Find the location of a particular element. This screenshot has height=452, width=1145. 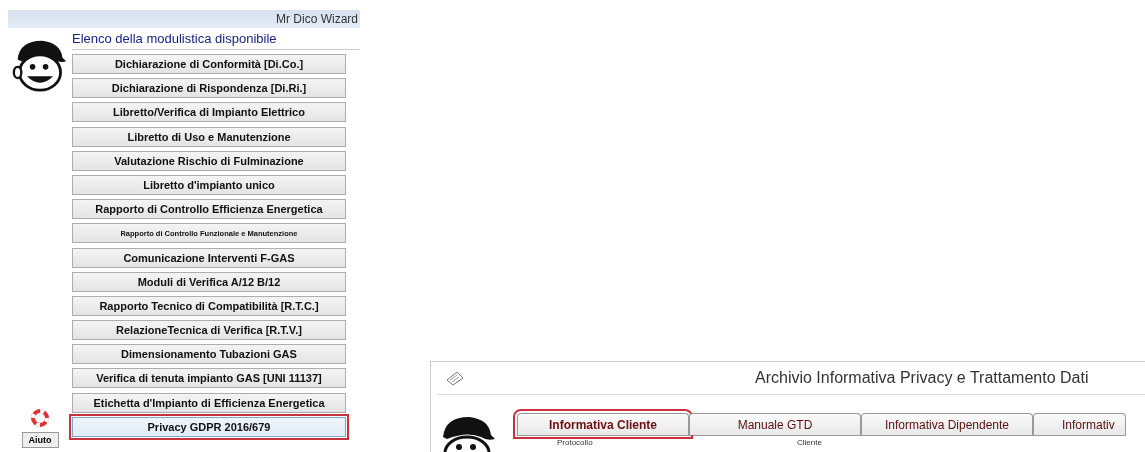

form-button: Libretto/Verifica di Impianto Elettrico is located at coordinates (209, 112).